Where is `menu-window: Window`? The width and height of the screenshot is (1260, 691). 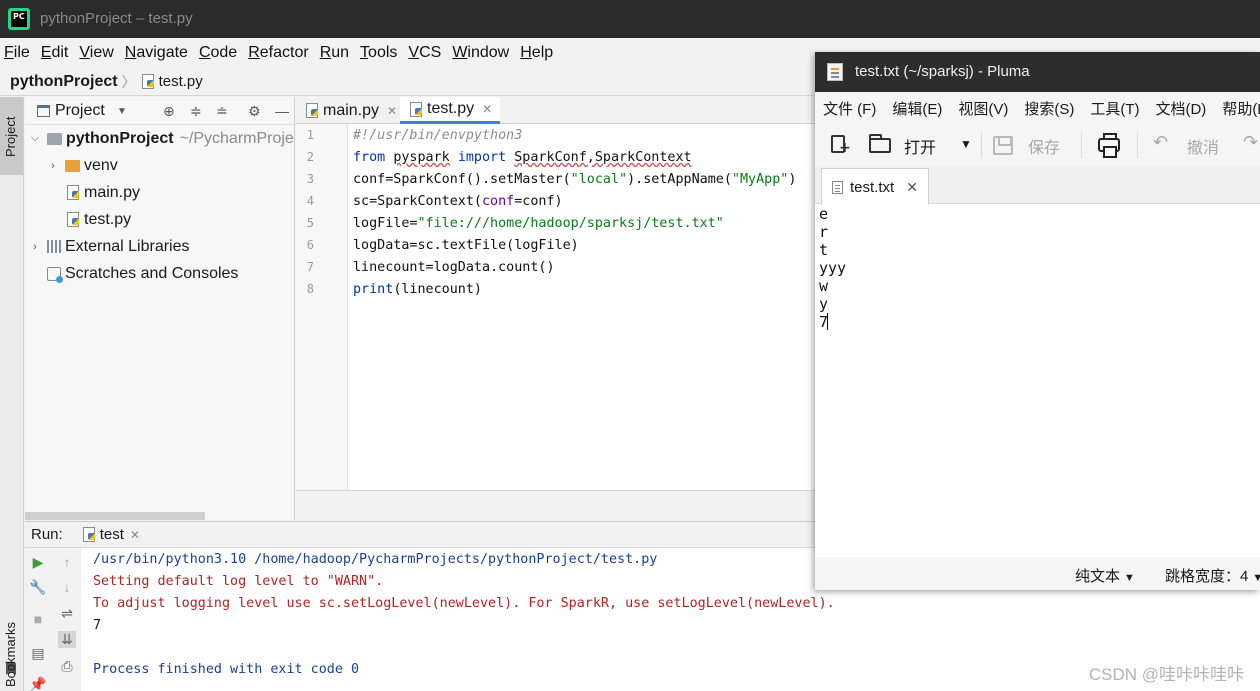 menu-window: Window is located at coordinates (480, 53).